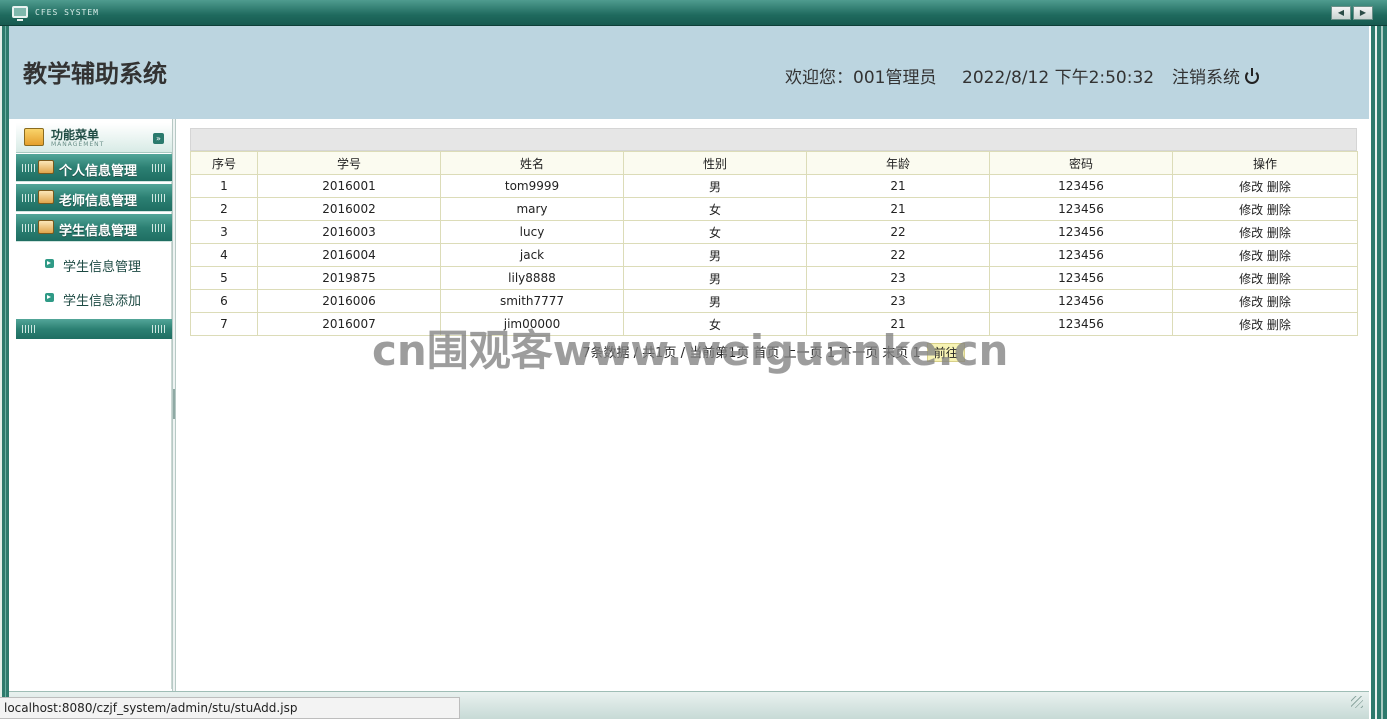  What do you see at coordinates (1378, 372) in the screenshot?
I see `right-frame-border` at bounding box center [1378, 372].